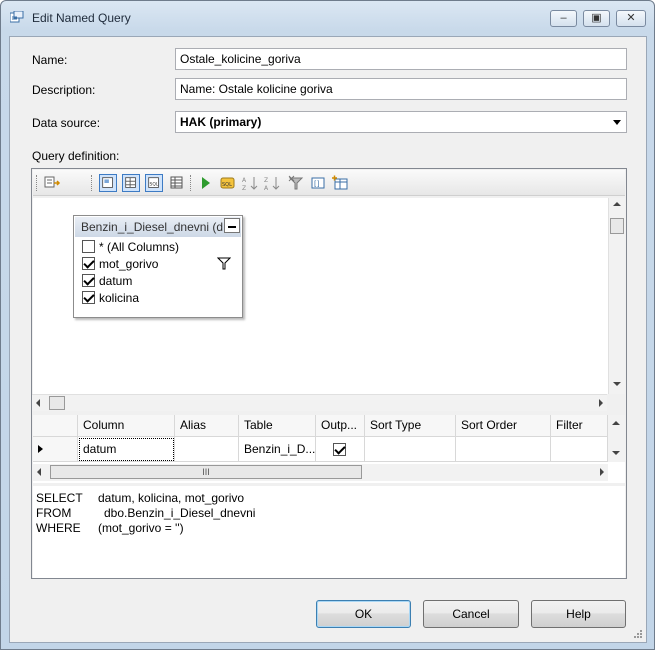  I want to click on close-icon: ✕, so click(631, 18).